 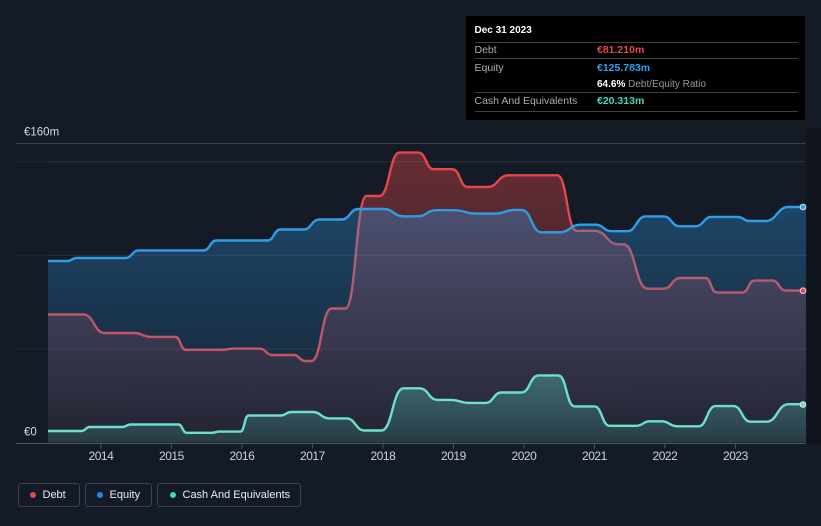 What do you see at coordinates (243, 456) in the screenshot?
I see `svg-text: 2016` at bounding box center [243, 456].